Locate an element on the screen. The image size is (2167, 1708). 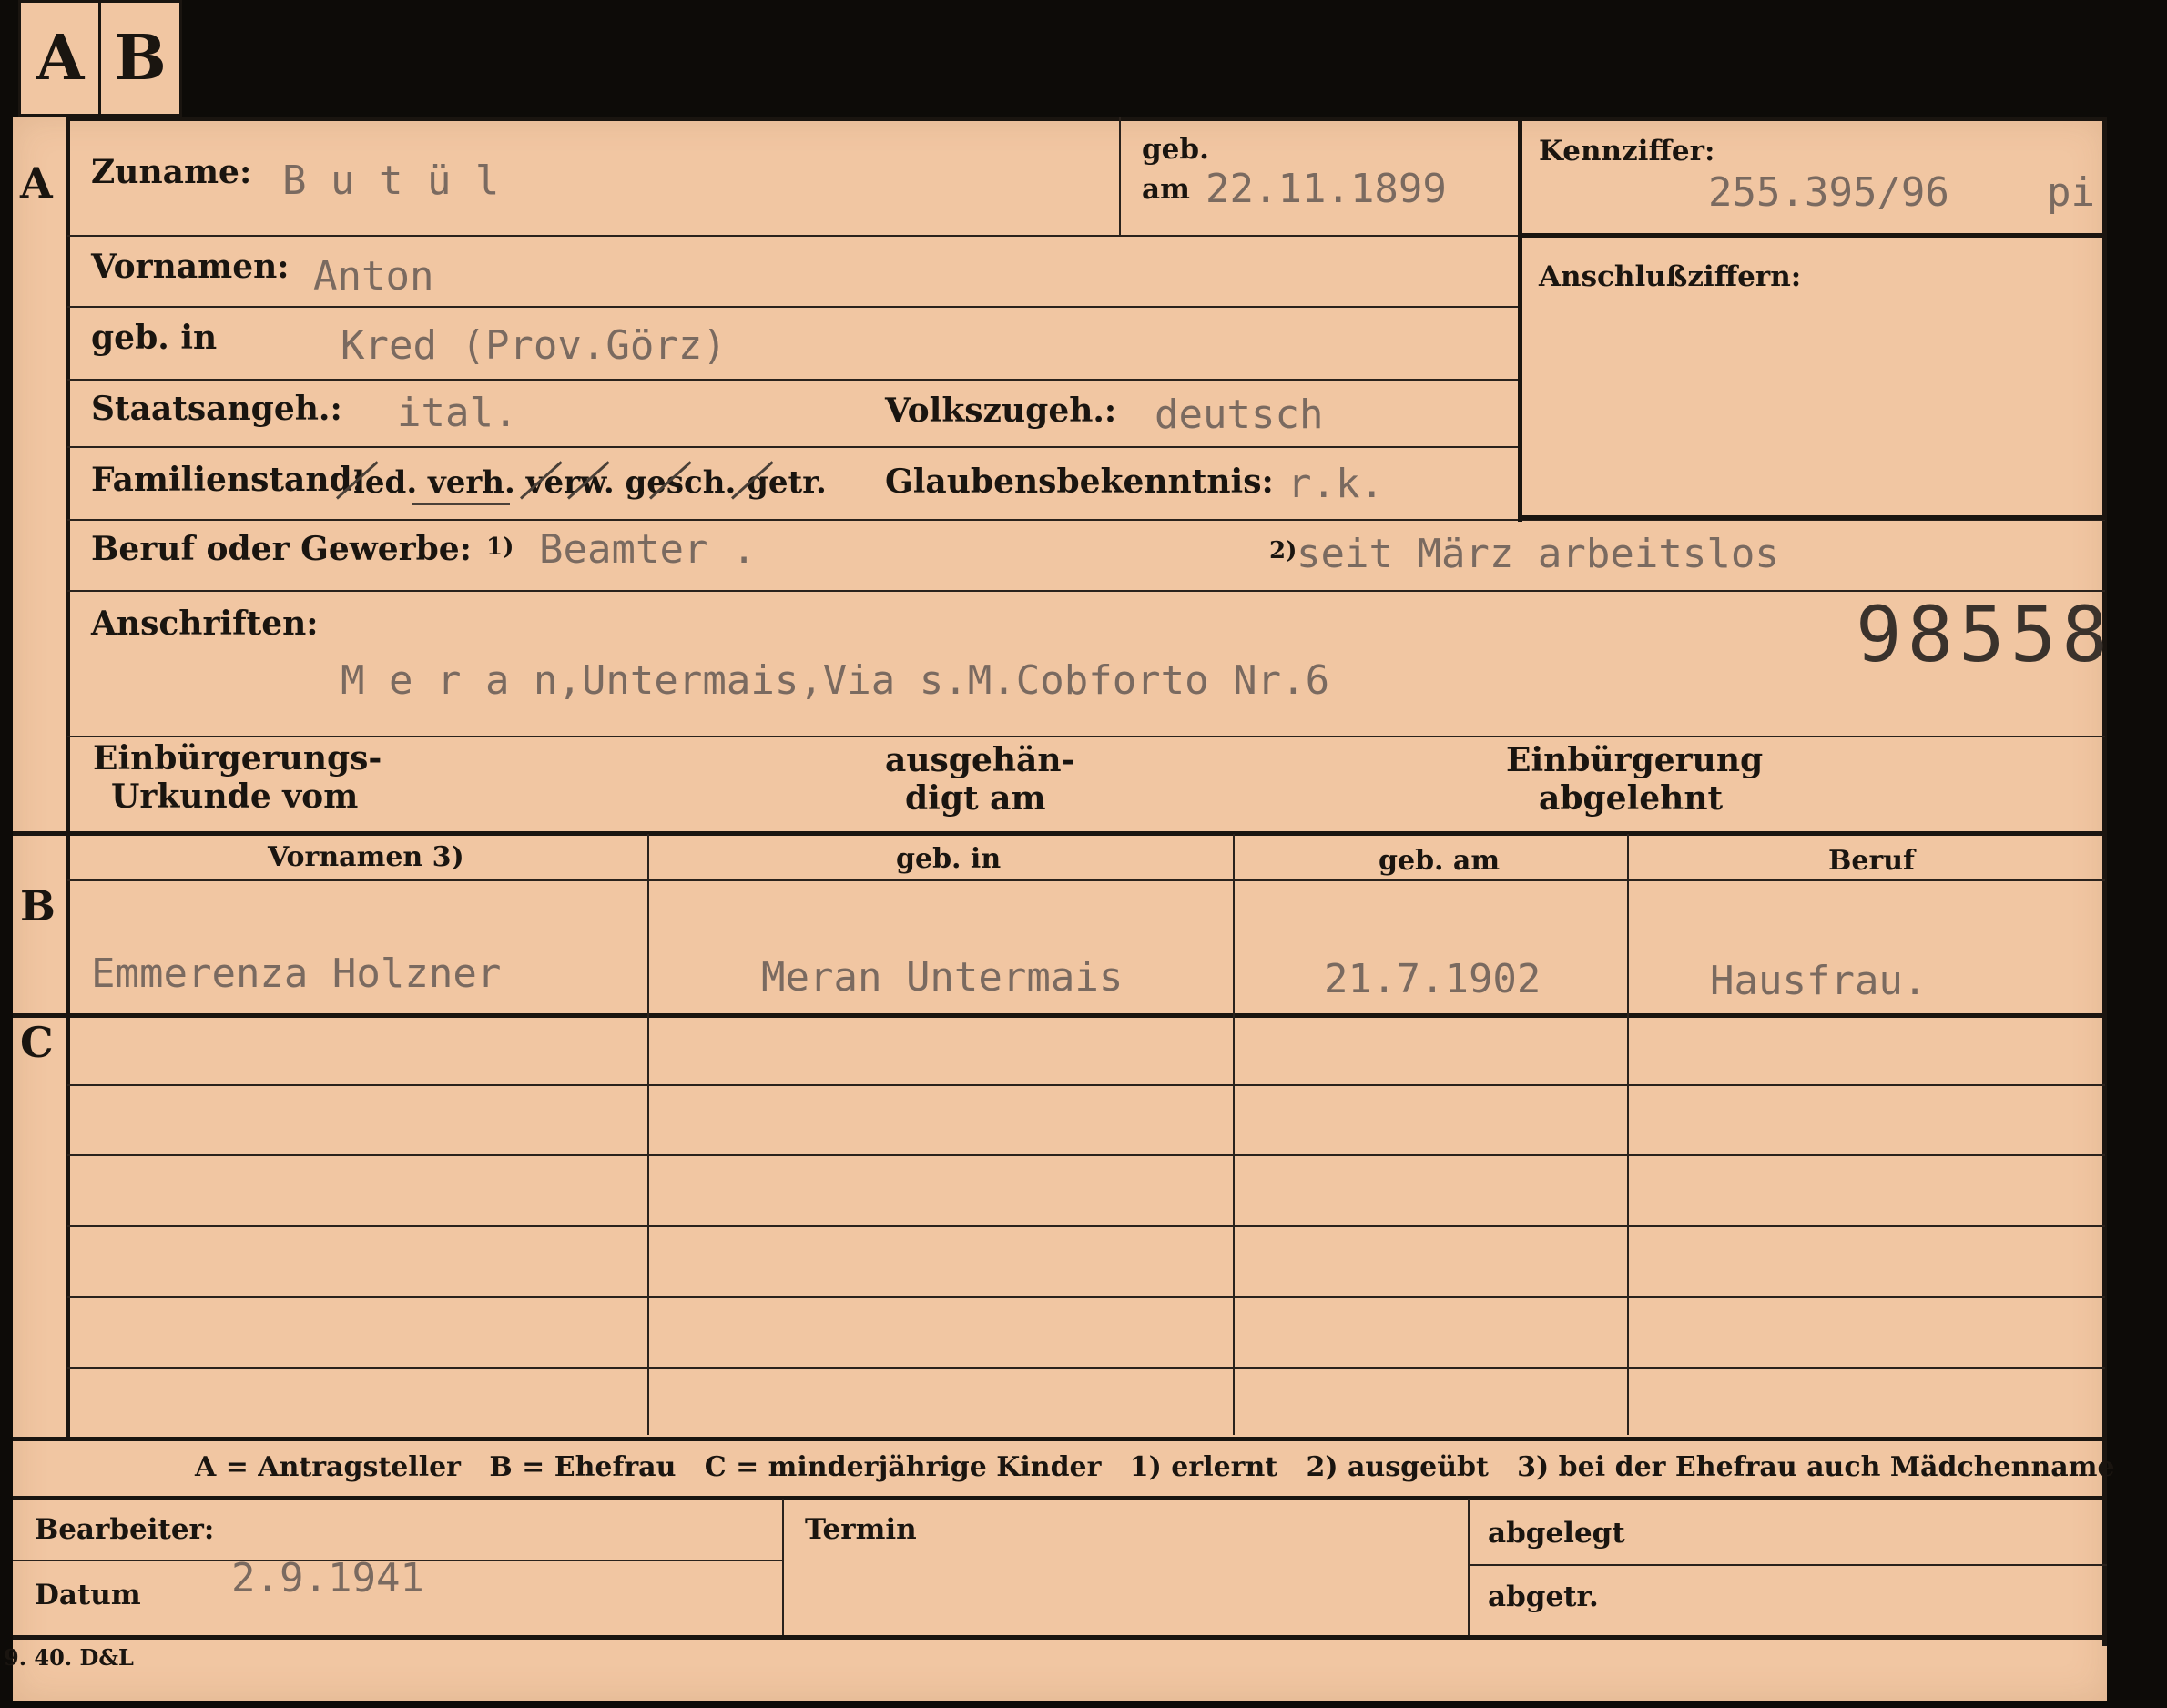
section-b-top is located at coordinates (1060, 833).